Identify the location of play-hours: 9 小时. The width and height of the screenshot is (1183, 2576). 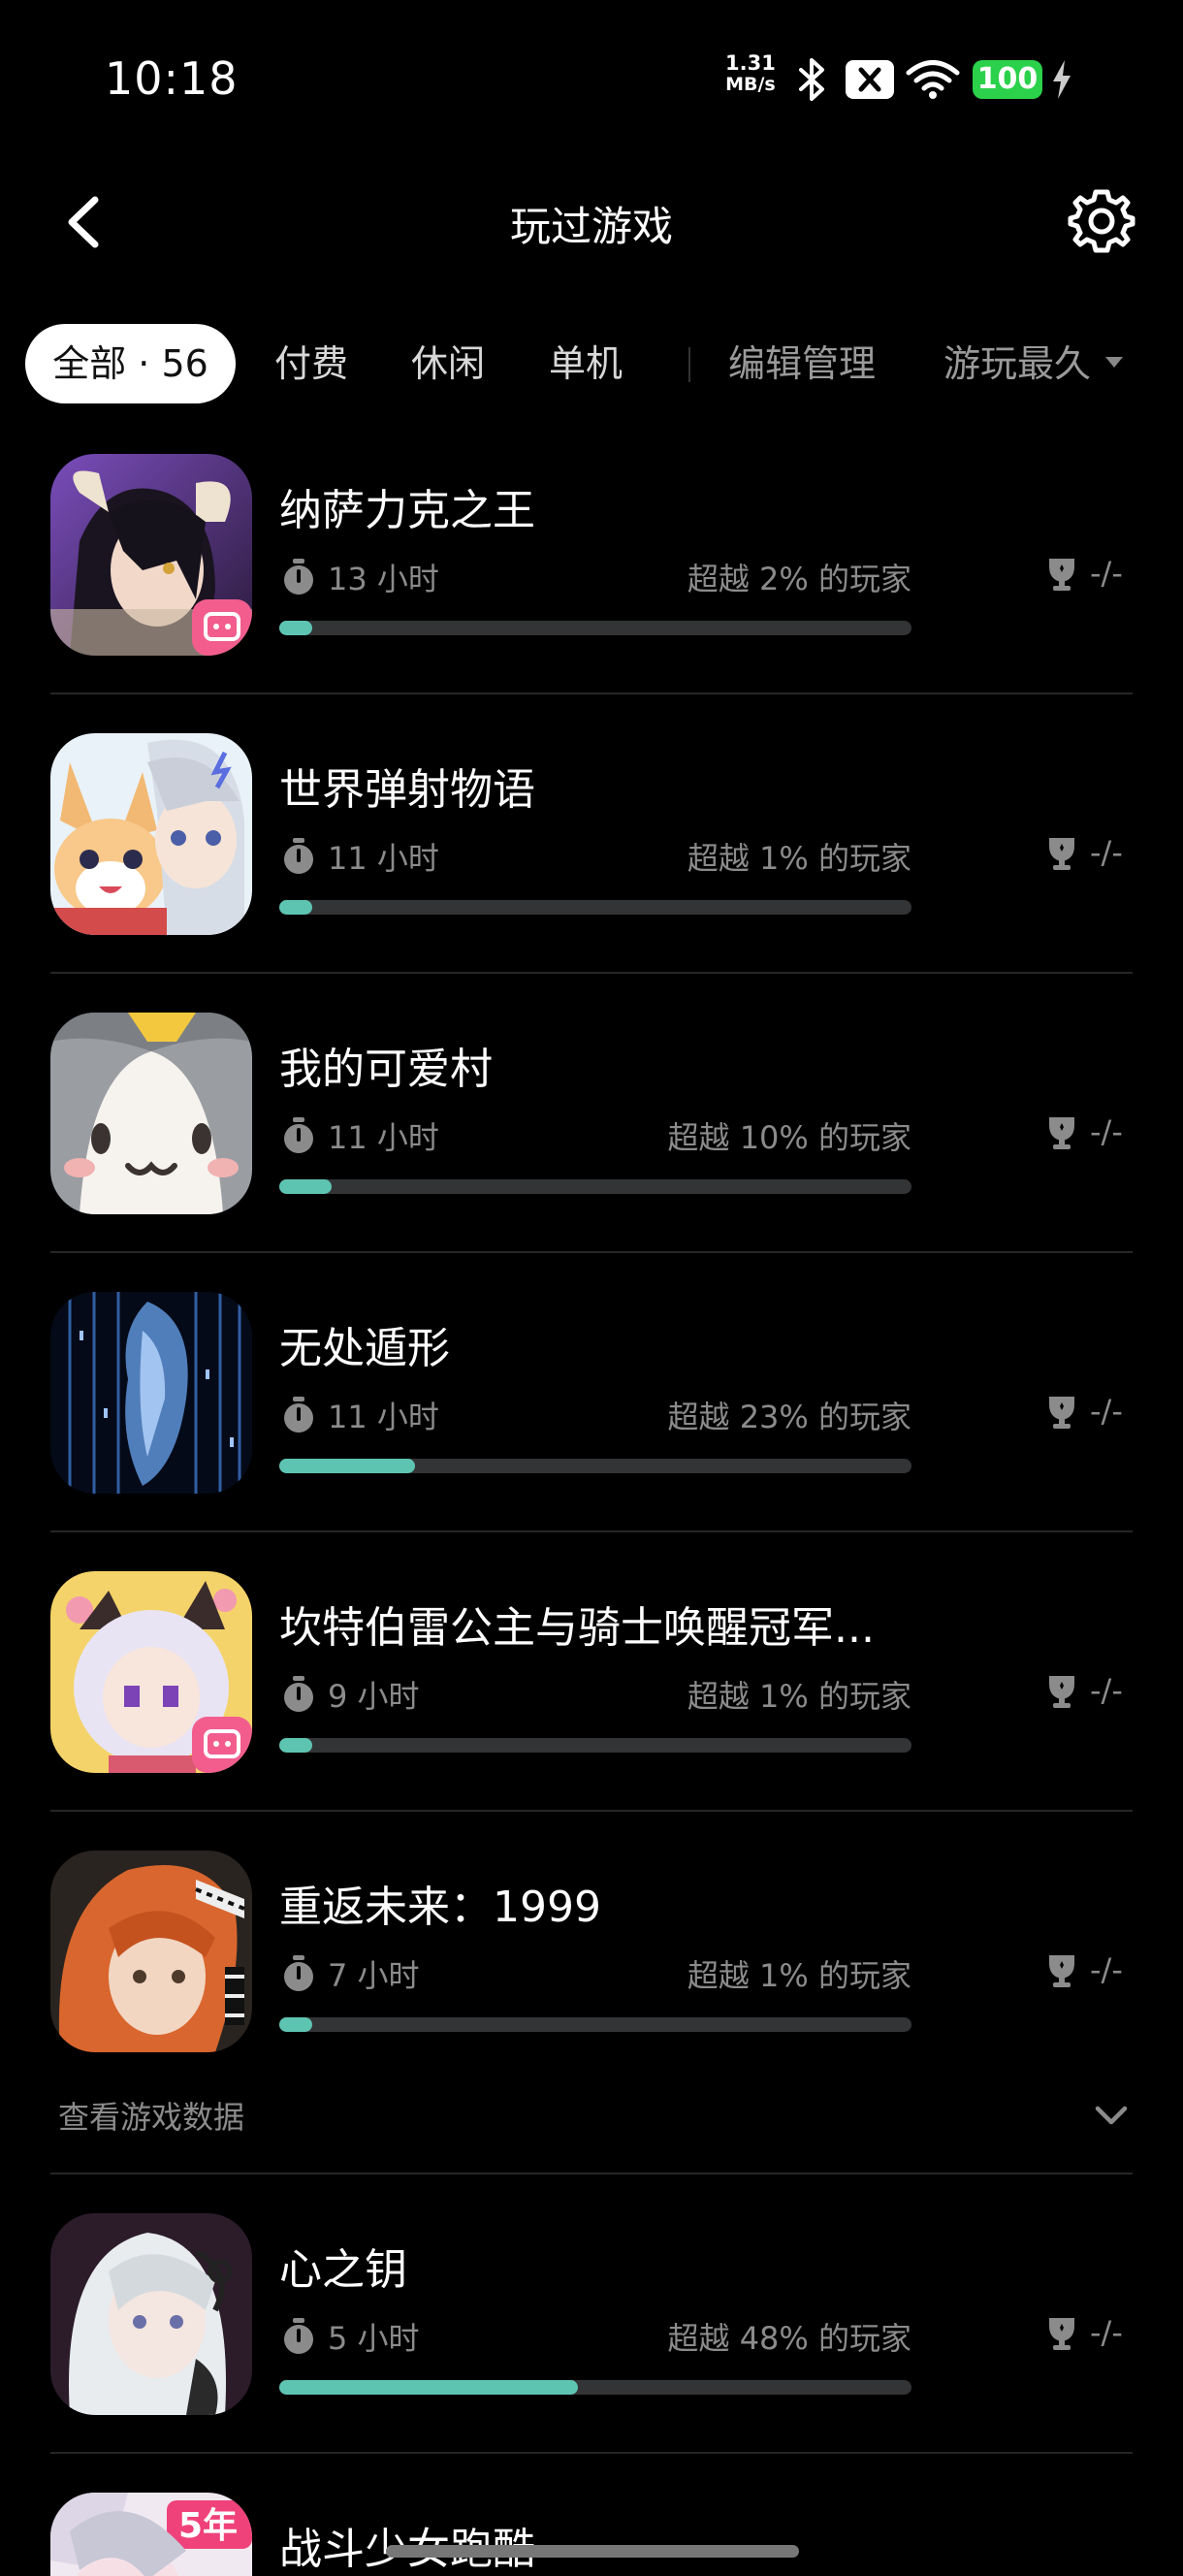
(374, 1696).